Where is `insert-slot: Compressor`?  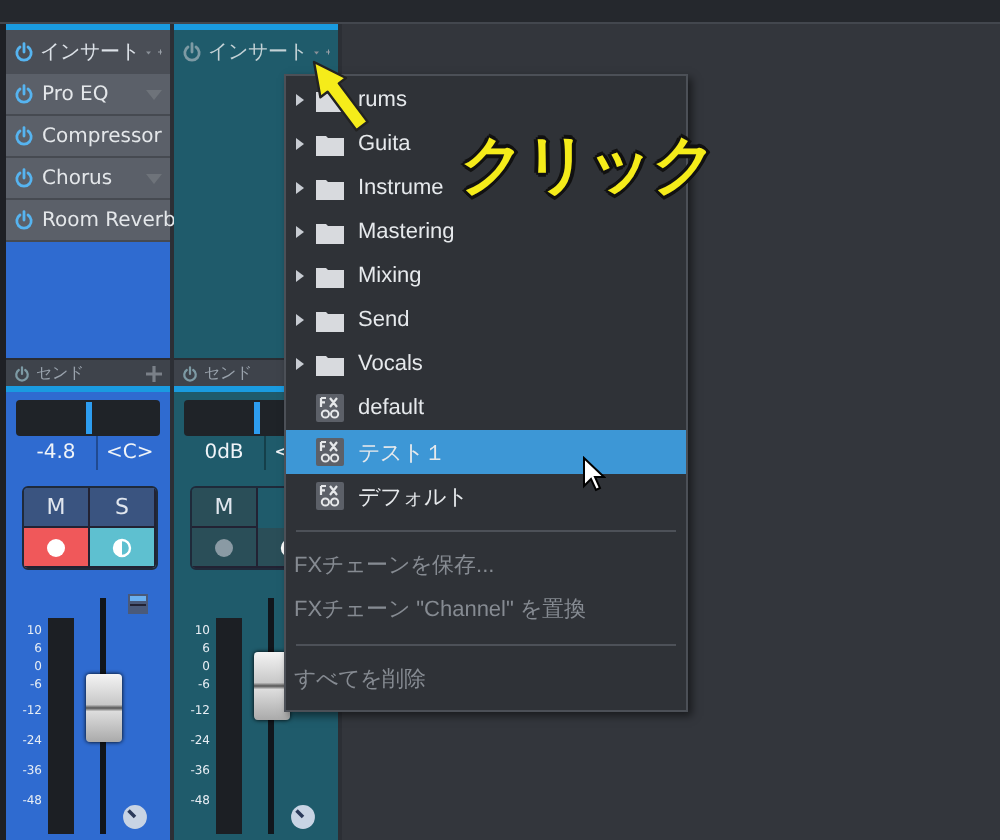 insert-slot: Compressor is located at coordinates (88, 137).